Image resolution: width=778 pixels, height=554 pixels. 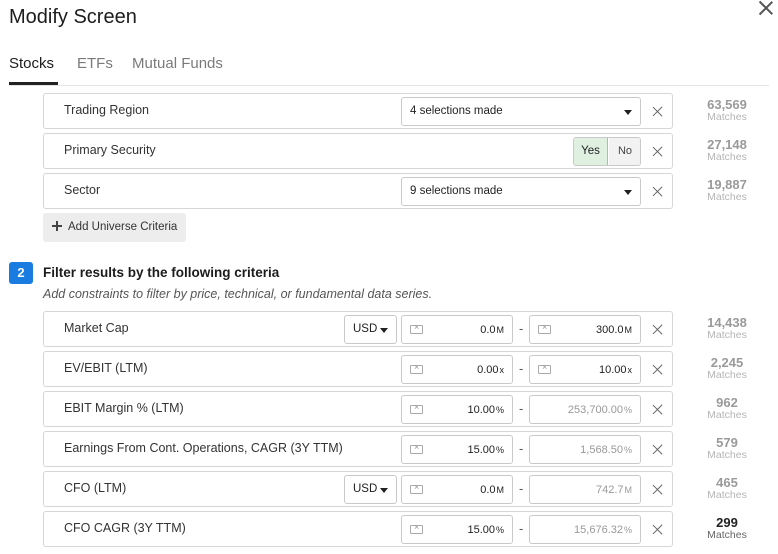 I want to click on criteria-label: Market Cap, so click(x=96, y=328).